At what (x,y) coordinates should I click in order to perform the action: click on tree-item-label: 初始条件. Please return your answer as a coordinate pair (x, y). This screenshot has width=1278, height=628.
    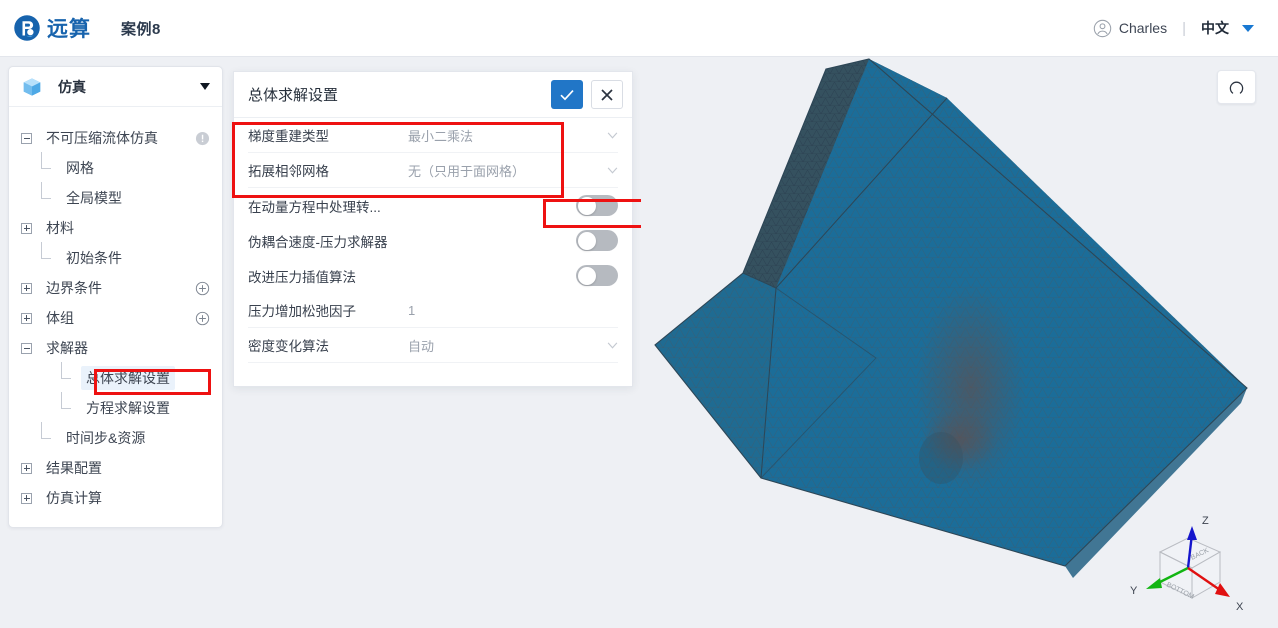
    Looking at the image, I should click on (94, 258).